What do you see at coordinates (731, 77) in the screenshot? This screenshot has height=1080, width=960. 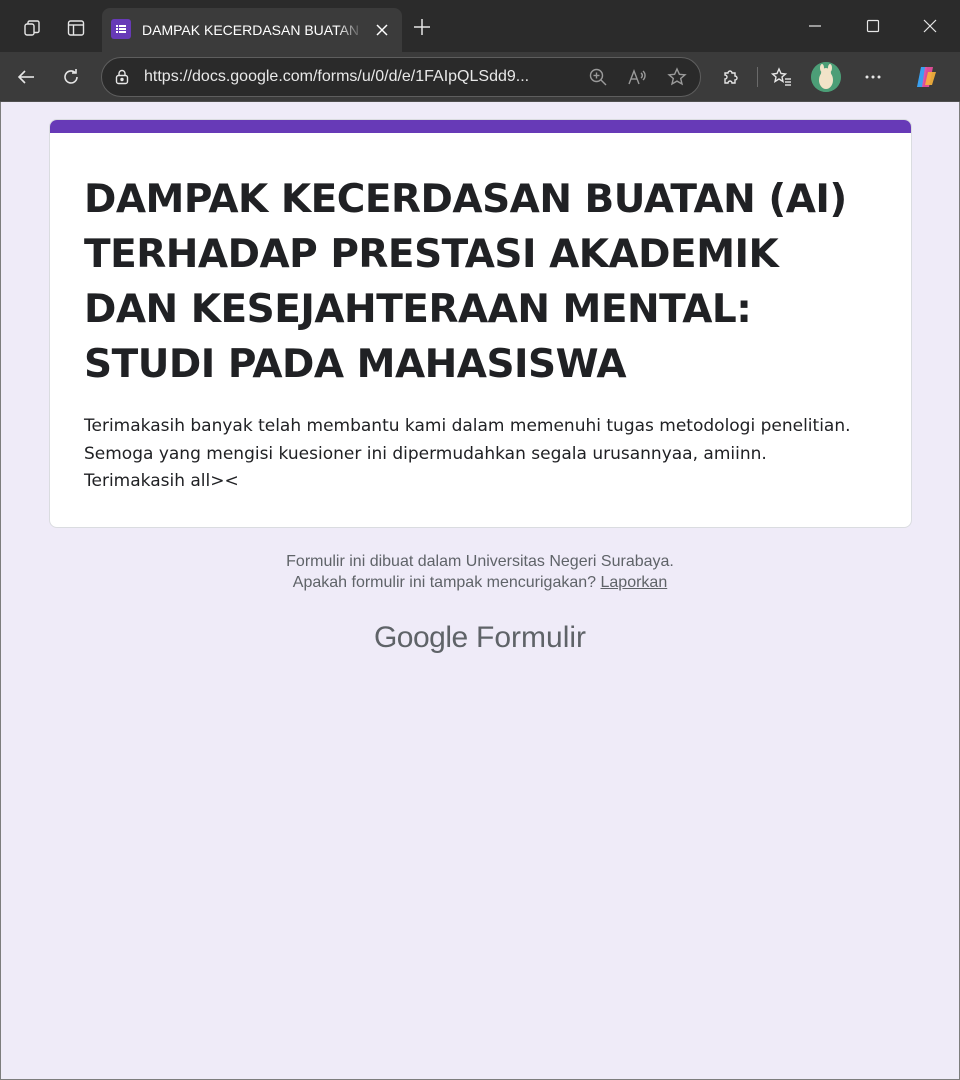 I see `puzzle-icon` at bounding box center [731, 77].